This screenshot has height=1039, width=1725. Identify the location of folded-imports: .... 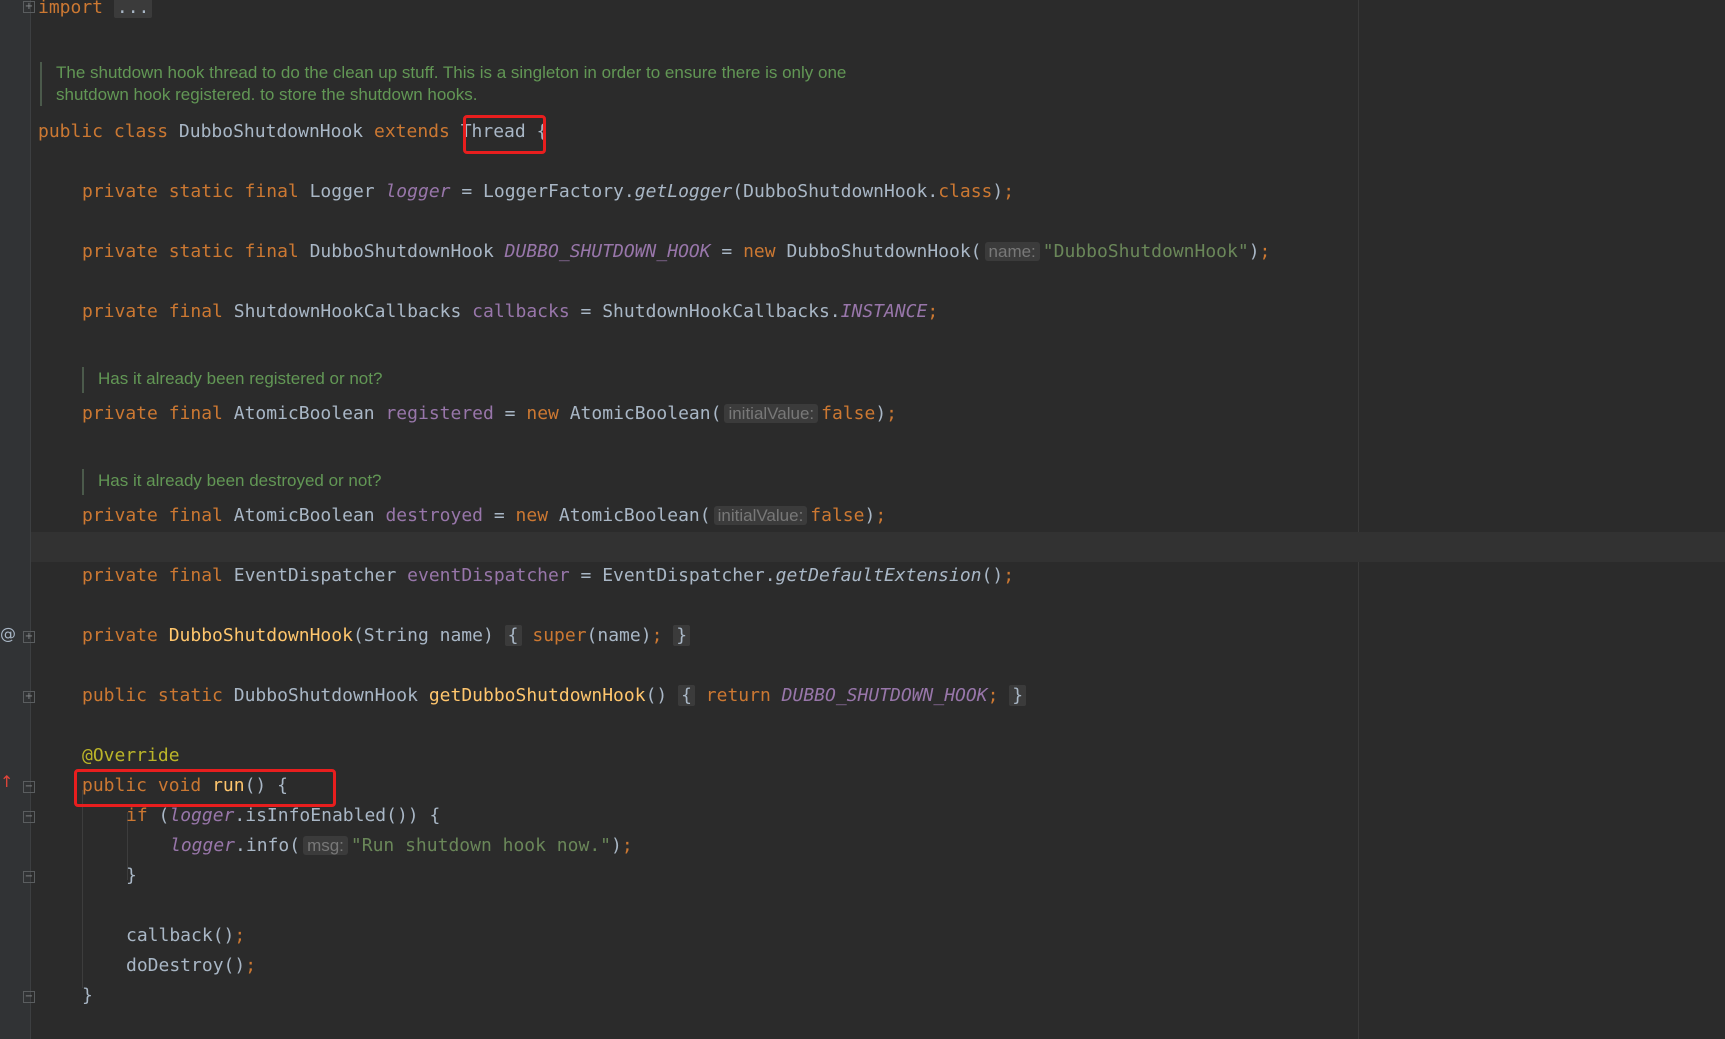
(133, 9).